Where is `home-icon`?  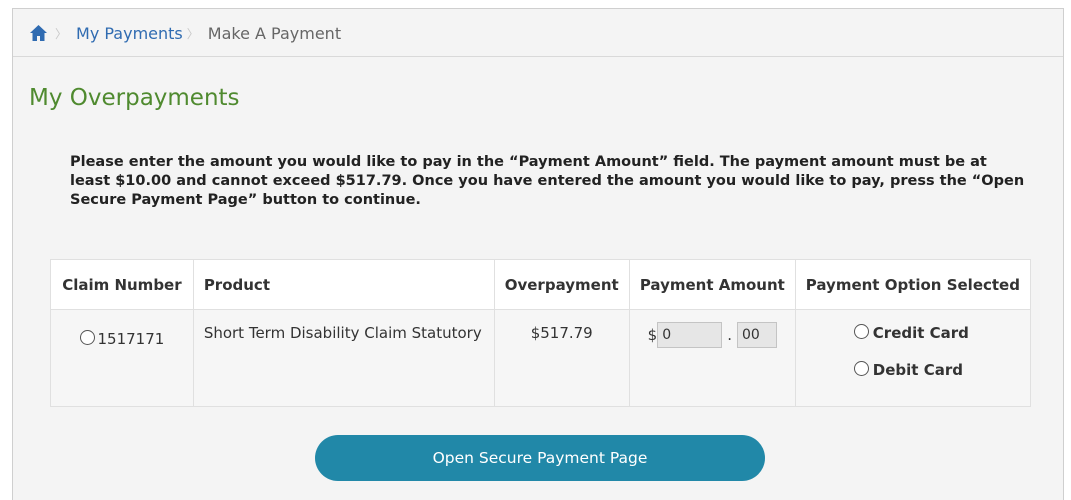 home-icon is located at coordinates (38, 33).